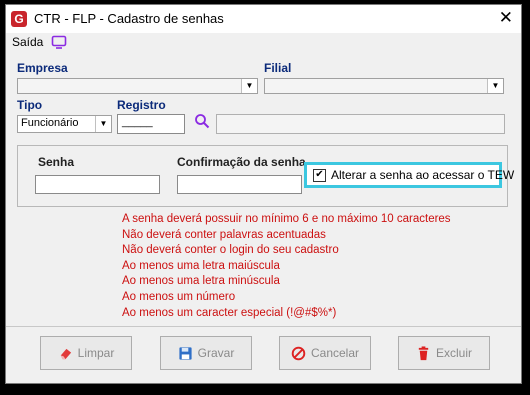  I want to click on cancelar-button: Cancelar, so click(325, 353).